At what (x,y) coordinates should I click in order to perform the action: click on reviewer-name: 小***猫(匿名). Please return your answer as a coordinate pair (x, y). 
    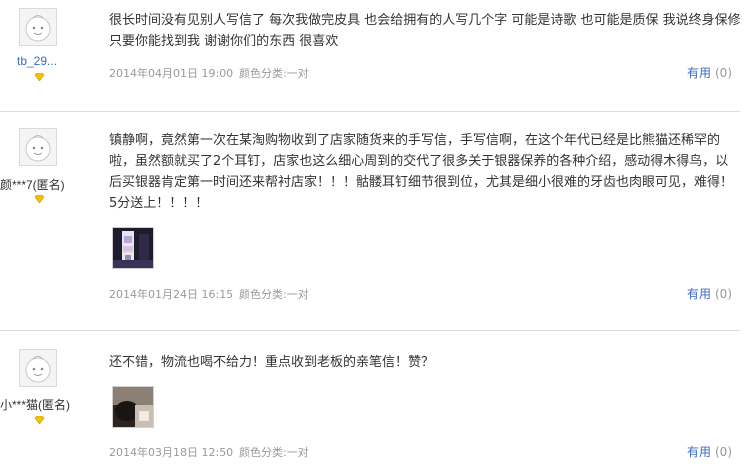
    Looking at the image, I should click on (35, 405).